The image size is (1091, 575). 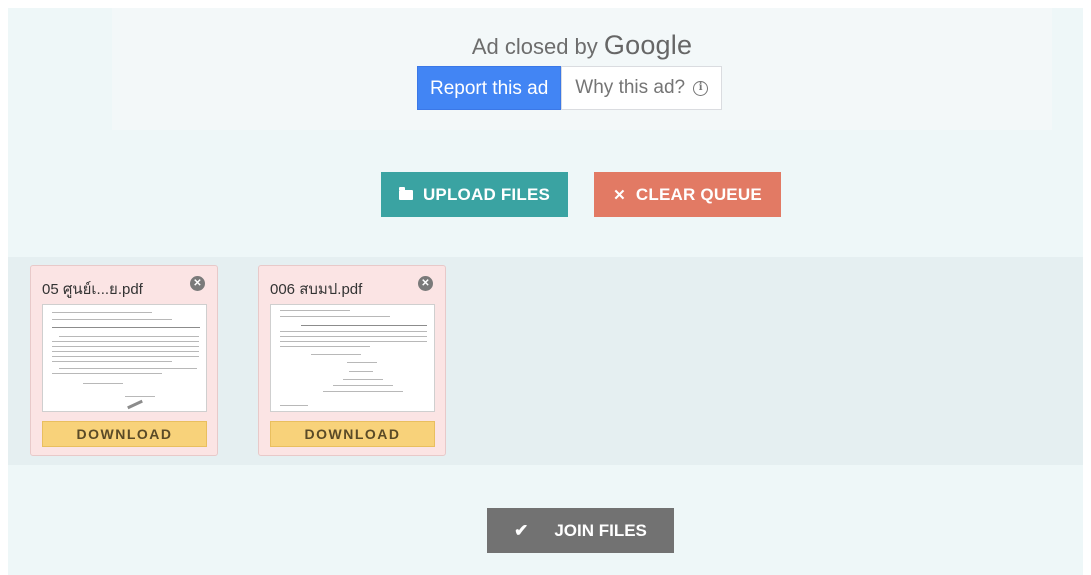 I want to click on ad-closed-text: Ad closed by Google, so click(x=582, y=45).